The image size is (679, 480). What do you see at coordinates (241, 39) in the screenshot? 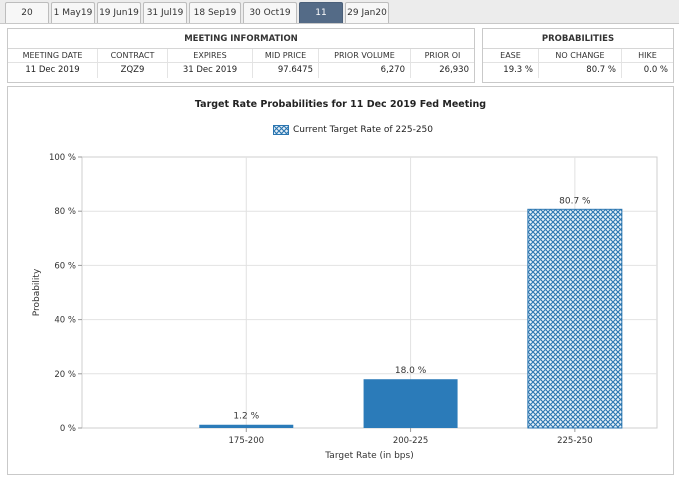
I see `meeting-information-title: MEETING INFORMATION` at bounding box center [241, 39].